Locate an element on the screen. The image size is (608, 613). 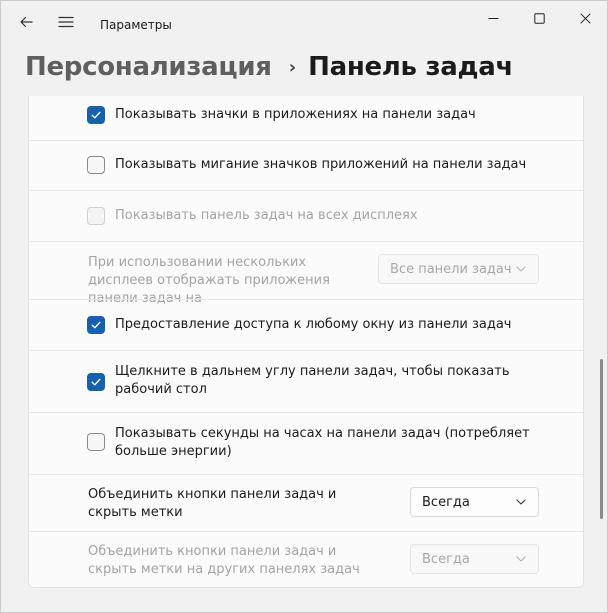
back-button is located at coordinates (26, 22).